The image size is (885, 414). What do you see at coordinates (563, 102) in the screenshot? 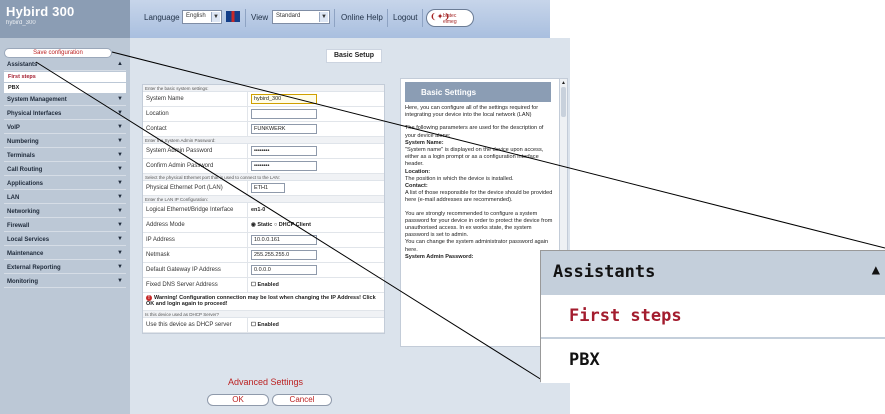
I see `scroll-thumb` at bounding box center [563, 102].